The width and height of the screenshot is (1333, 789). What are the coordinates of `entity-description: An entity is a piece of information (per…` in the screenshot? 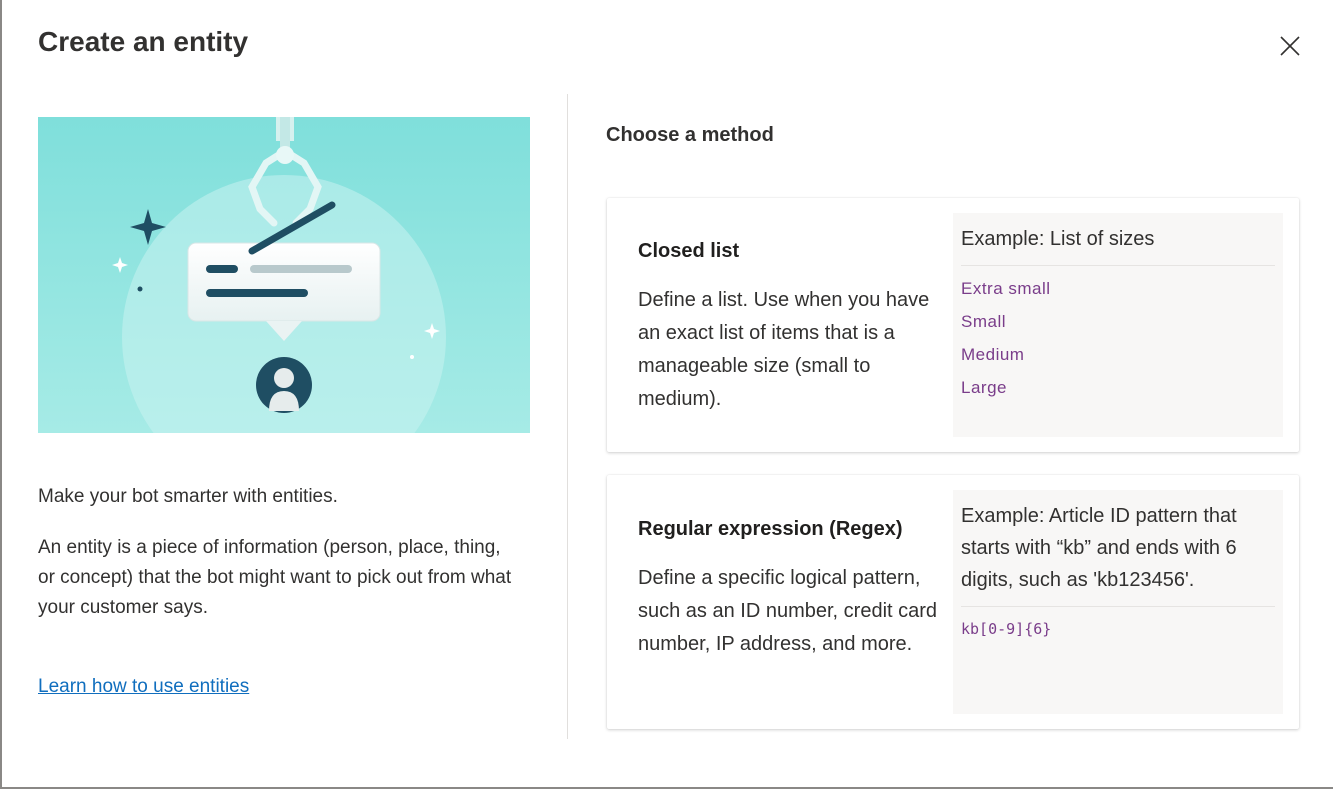 It's located at (275, 577).